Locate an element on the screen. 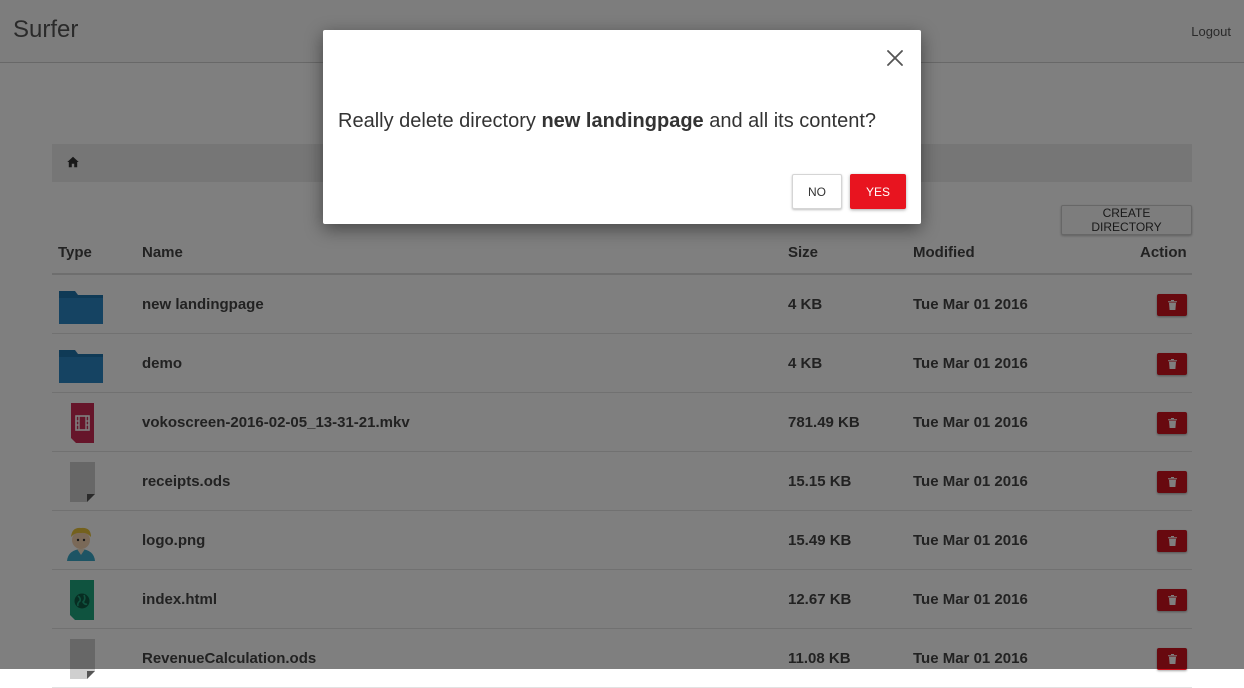  dialog-message-prefix: Really delete directory is located at coordinates (440, 121).